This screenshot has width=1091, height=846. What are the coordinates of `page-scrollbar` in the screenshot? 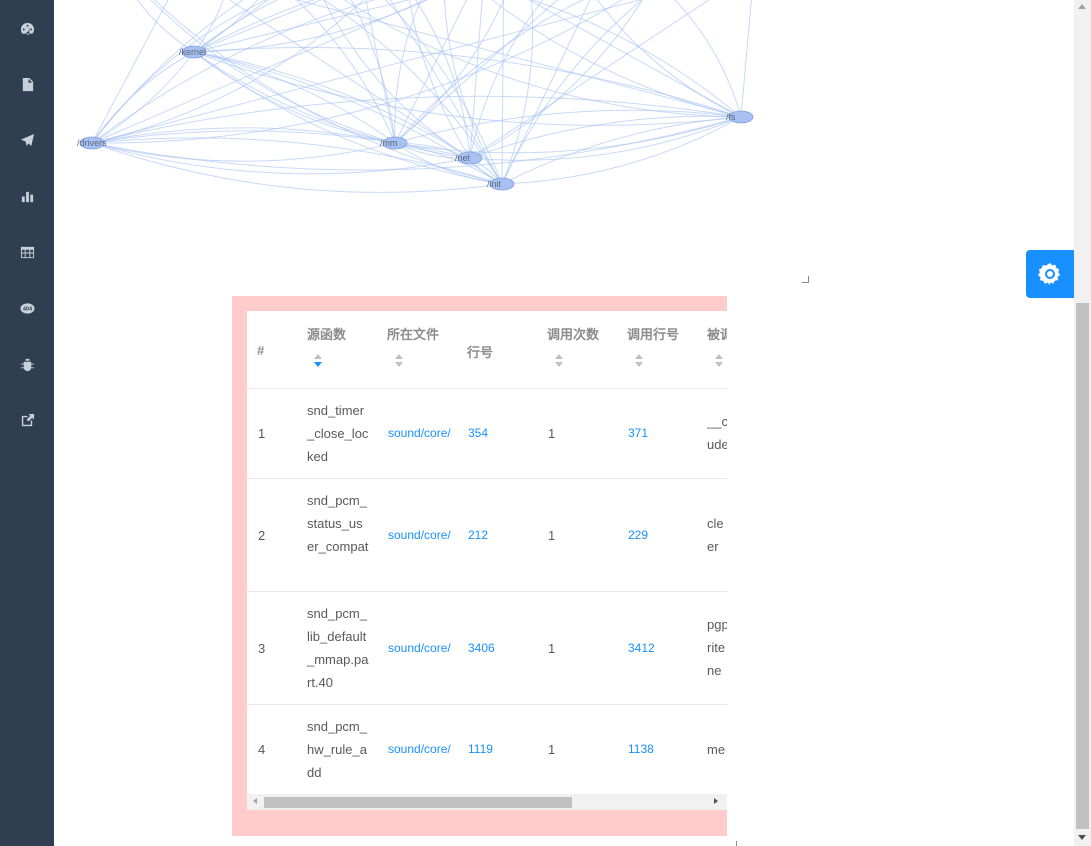 It's located at (1082, 423).